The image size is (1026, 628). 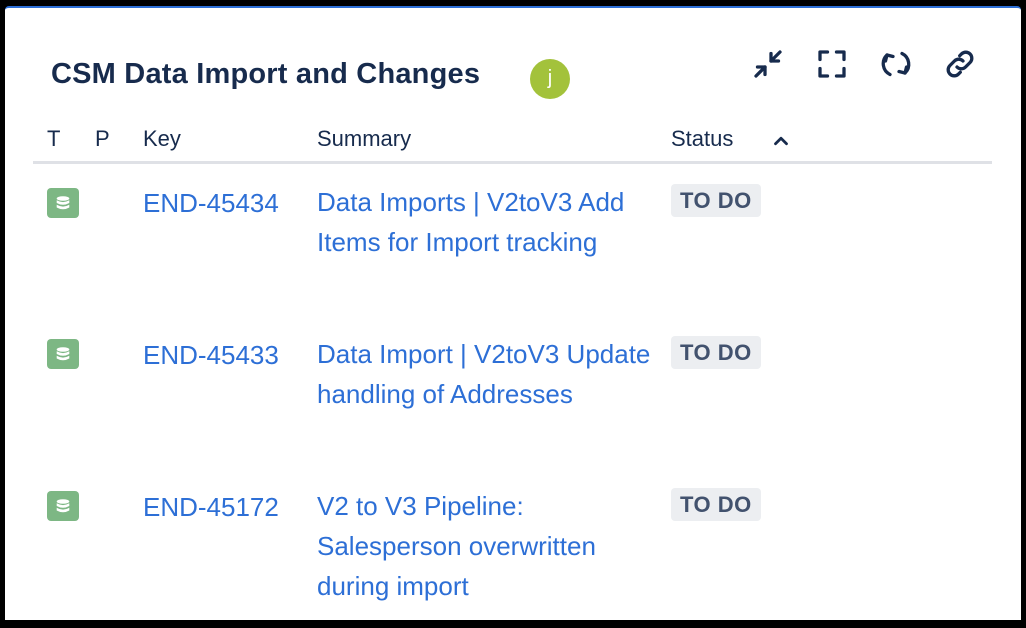 I want to click on column-header-key: Key, so click(x=162, y=139).